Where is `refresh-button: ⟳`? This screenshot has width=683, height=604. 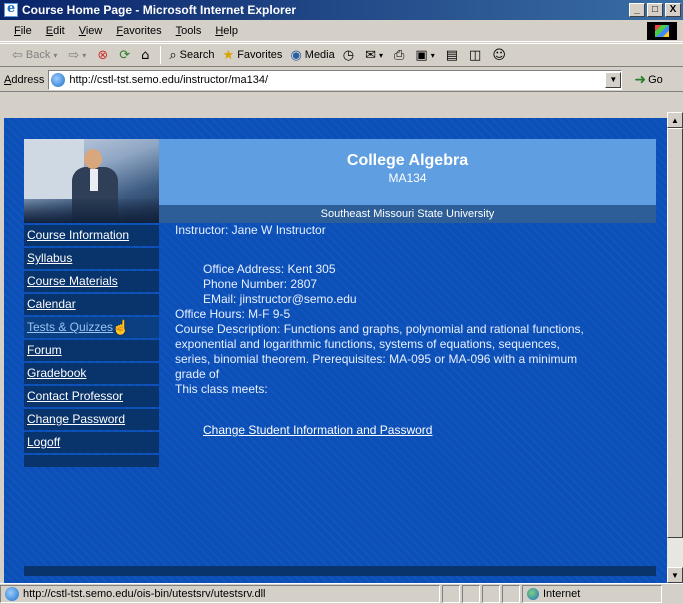 refresh-button: ⟳ is located at coordinates (126, 55).